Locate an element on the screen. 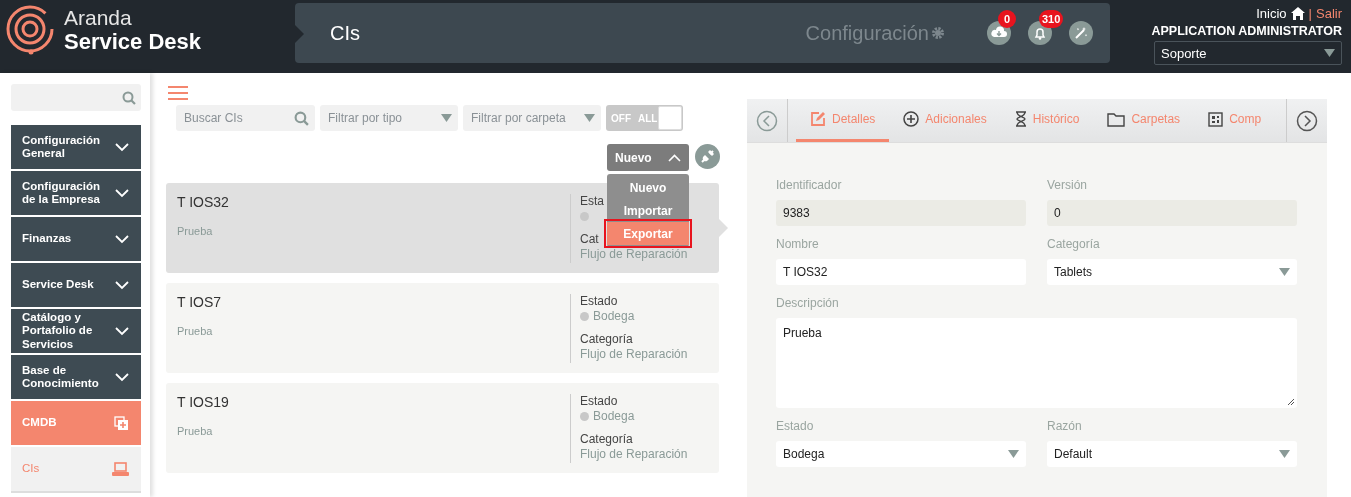  sidebar-item: Finanzas is located at coordinates (76, 240).